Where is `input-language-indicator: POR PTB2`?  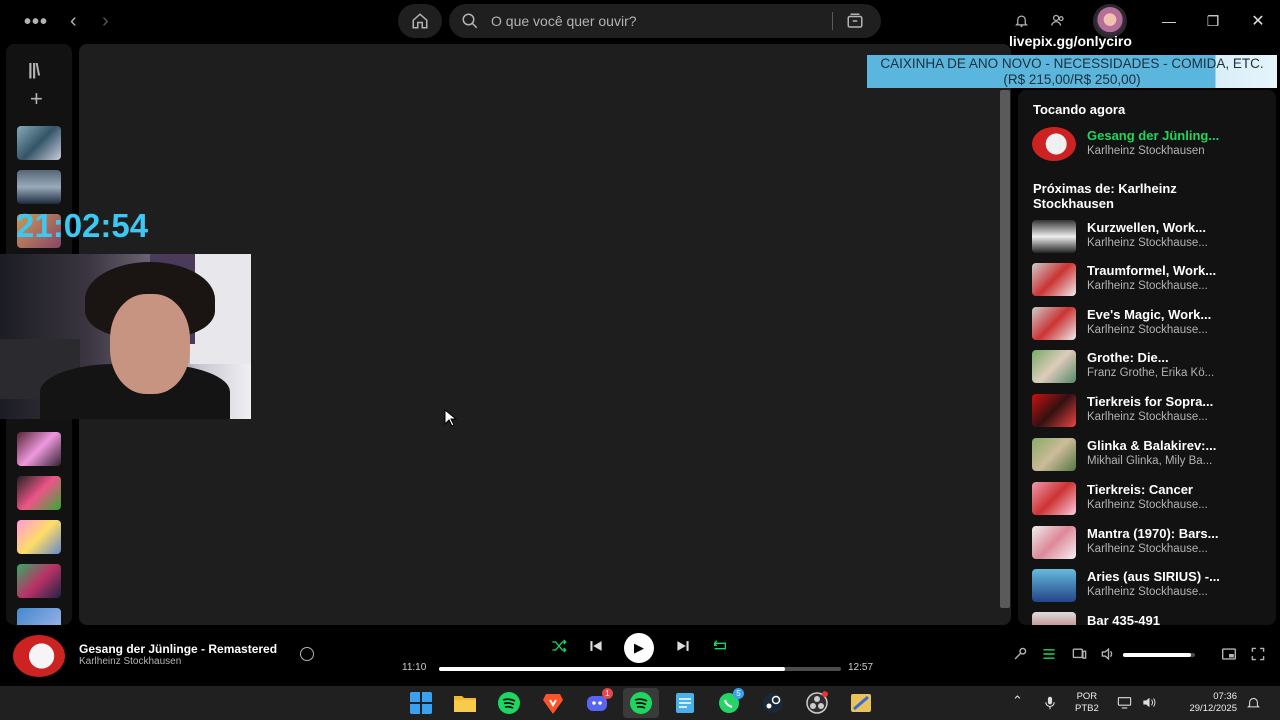
input-language-indicator: POR PTB2 is located at coordinates (1087, 703).